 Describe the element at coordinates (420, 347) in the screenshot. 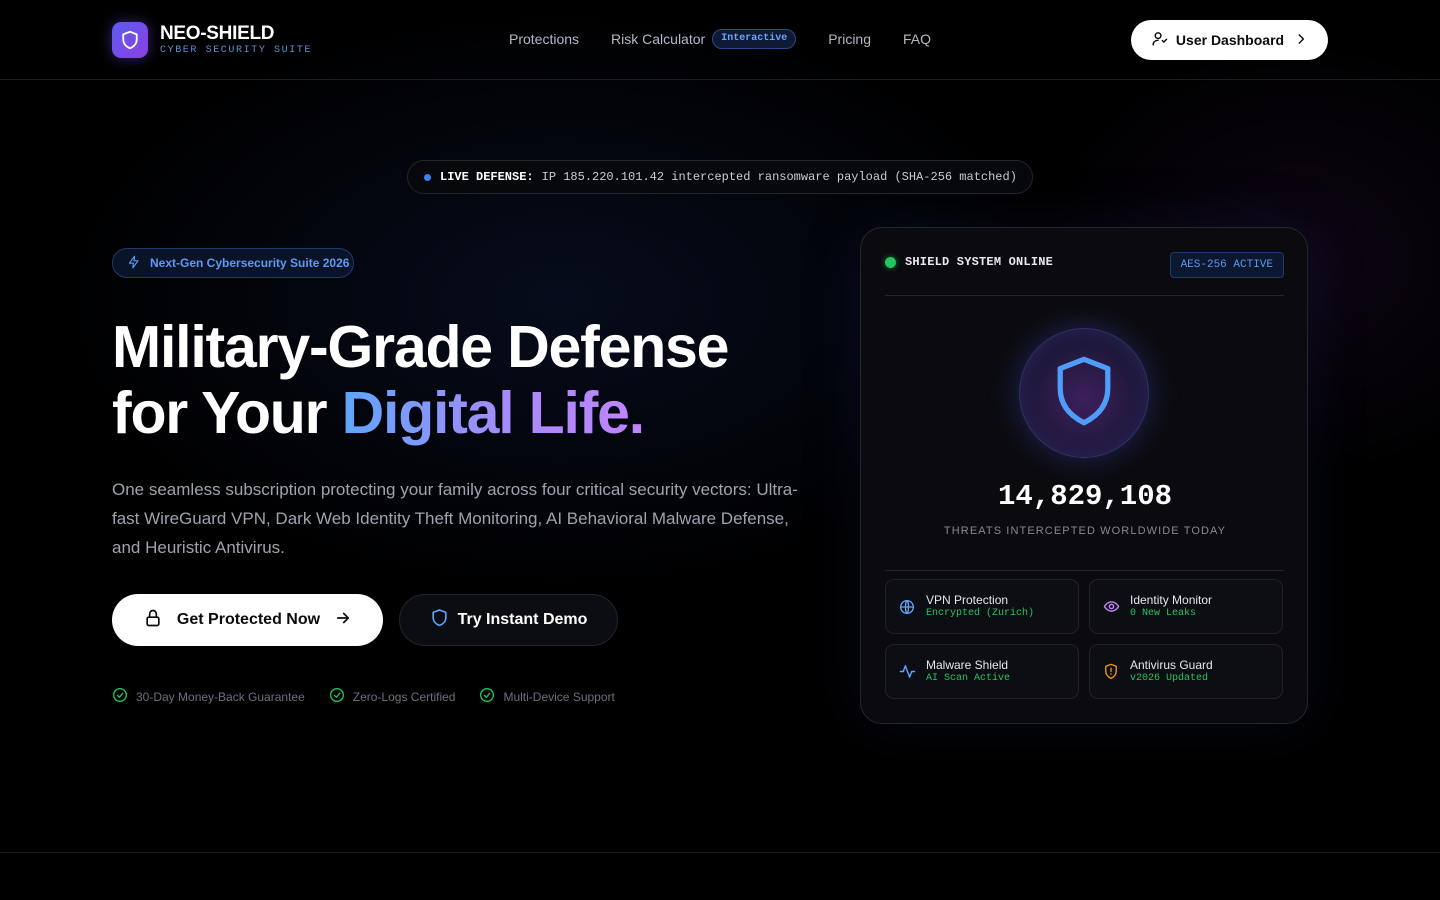

I see `headline-line-1: Military-Grade Defense` at that location.